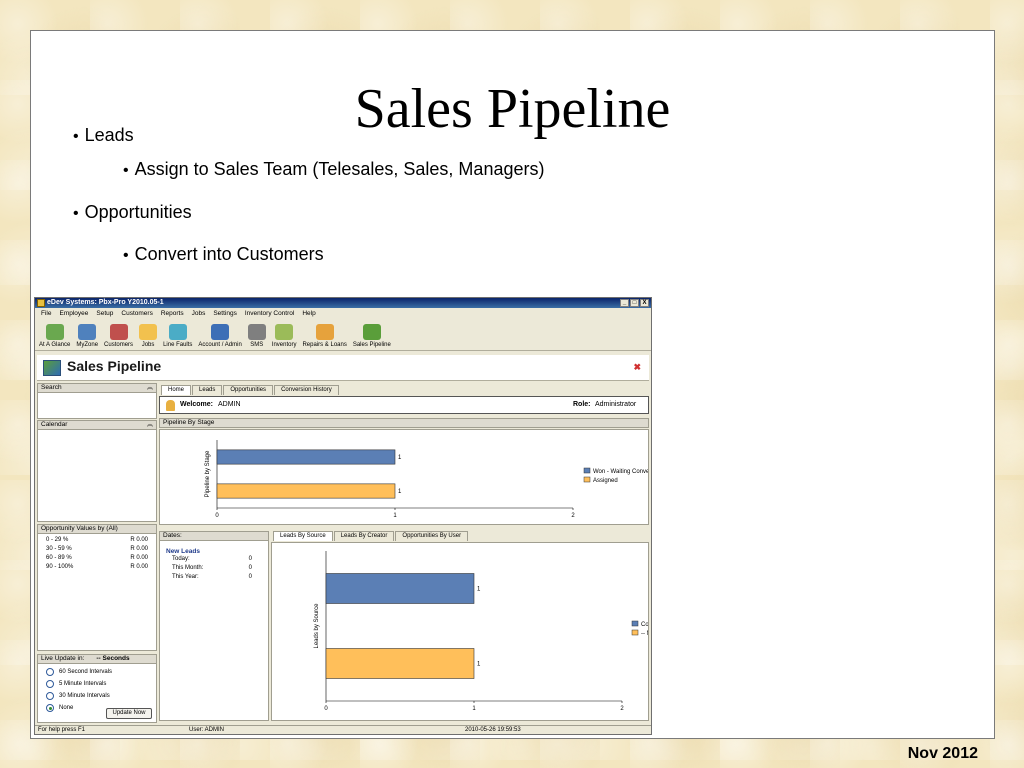  I want to click on menu-reports: Reports, so click(172, 313).